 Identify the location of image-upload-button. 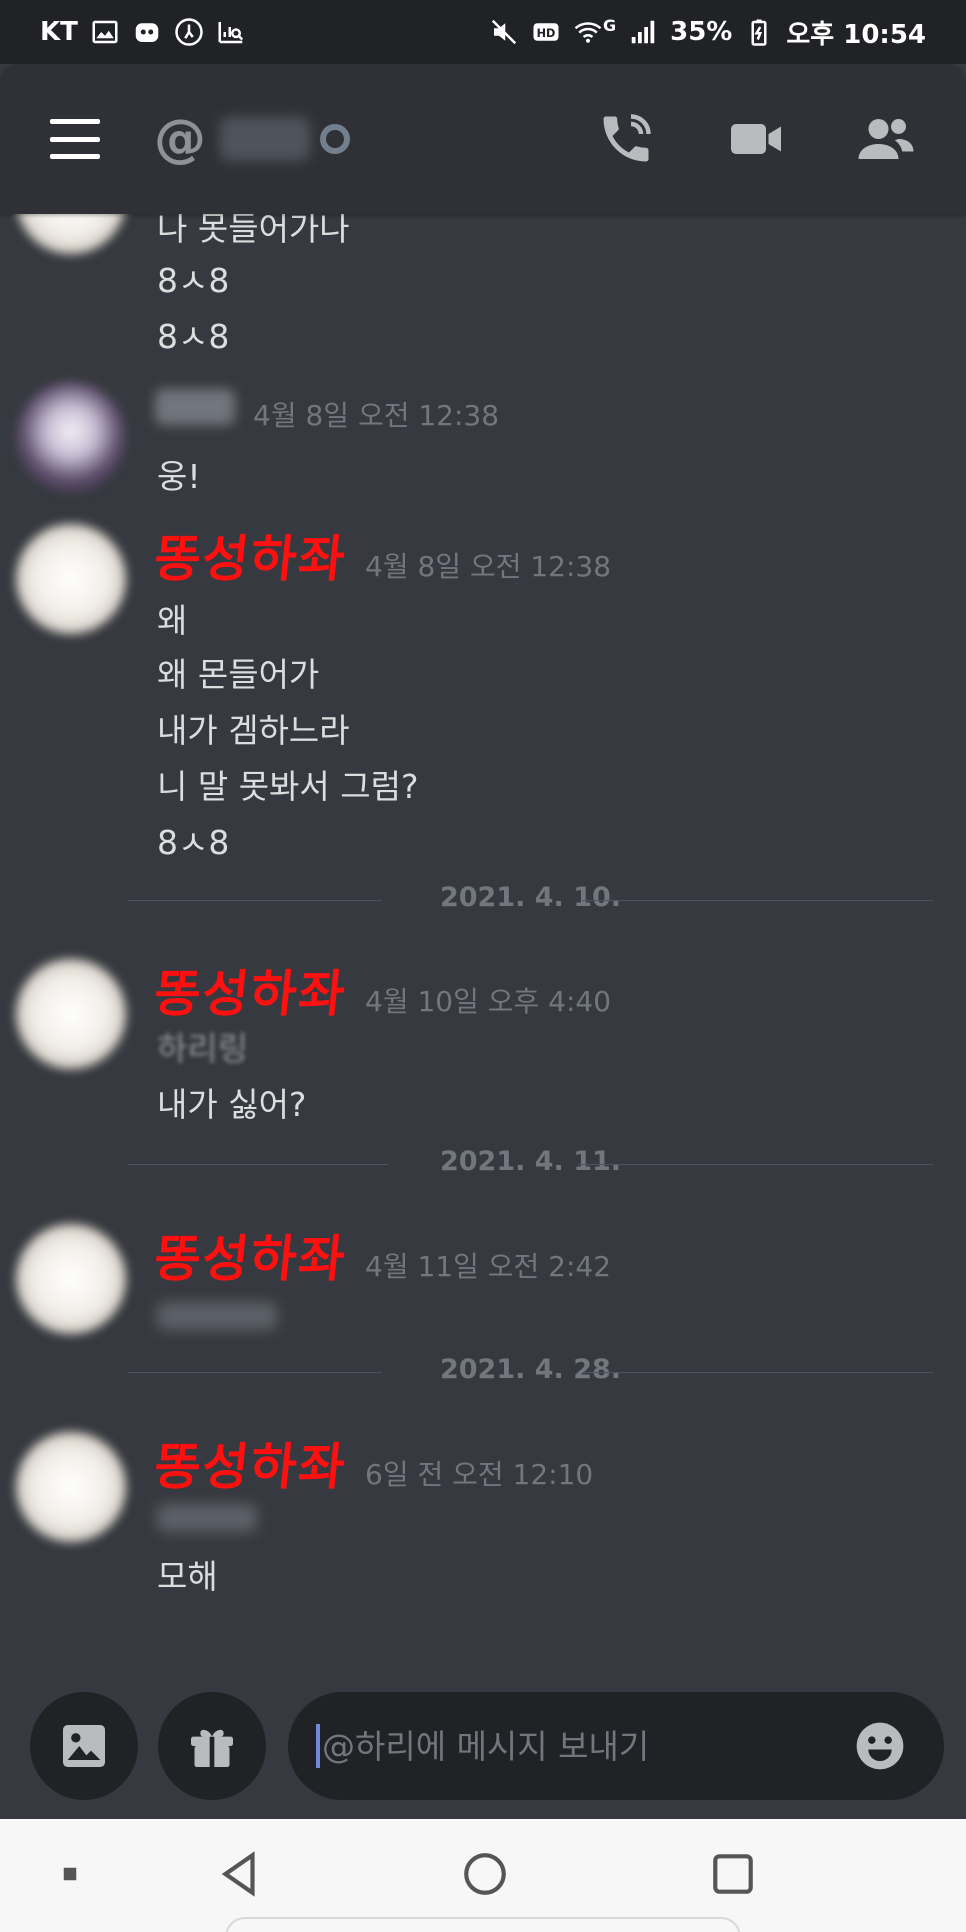
(84, 1746).